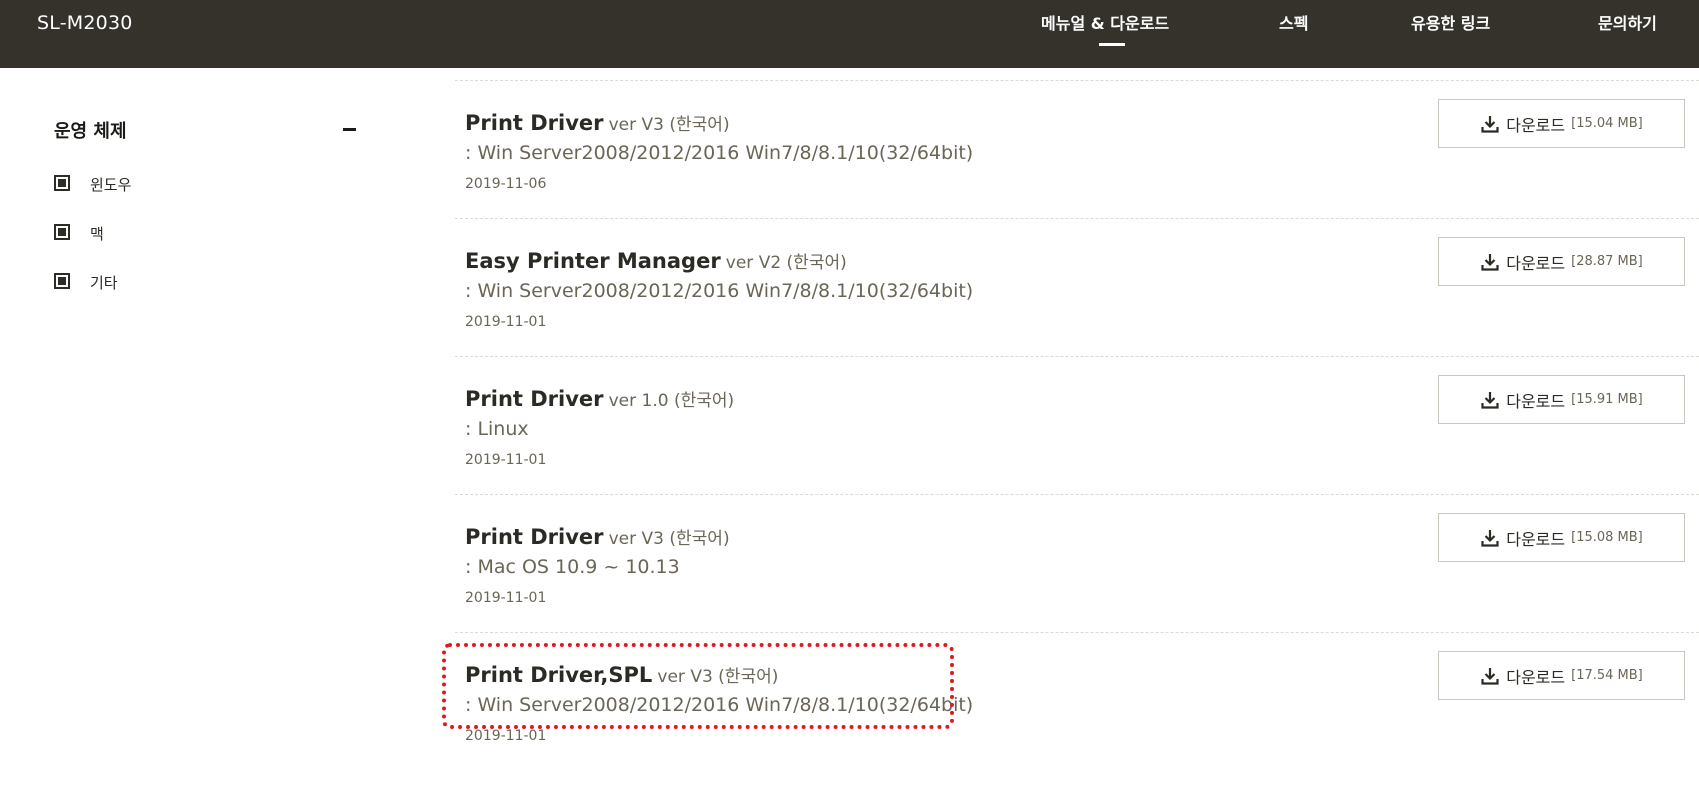 The image size is (1699, 800). I want to click on filter-label: 윈도우, so click(111, 185).